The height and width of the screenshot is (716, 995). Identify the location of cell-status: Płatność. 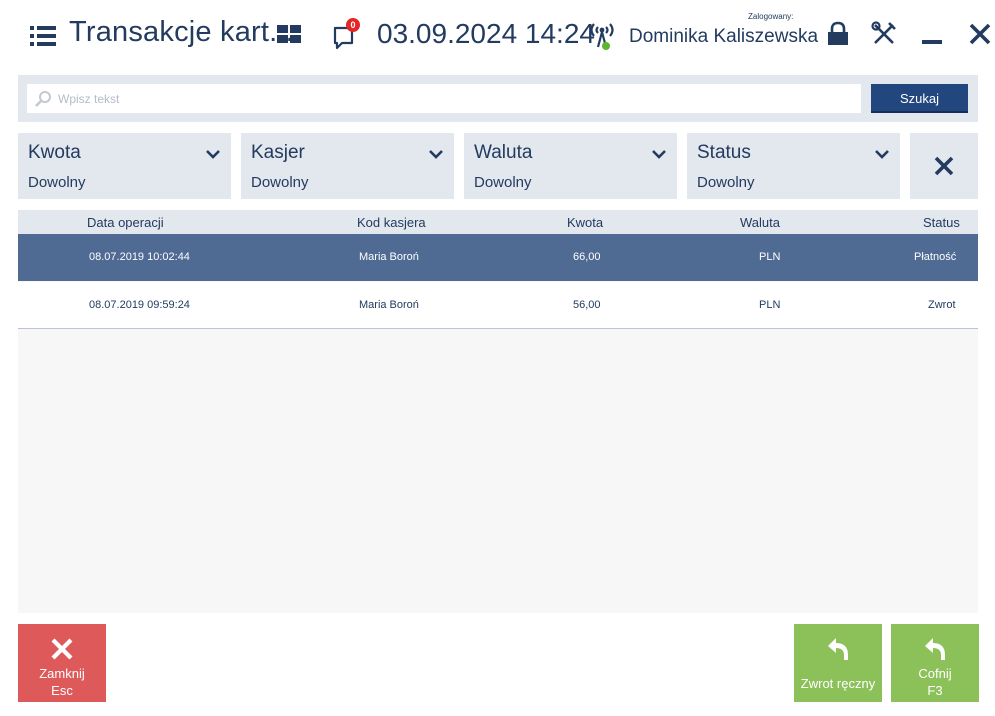
(935, 257).